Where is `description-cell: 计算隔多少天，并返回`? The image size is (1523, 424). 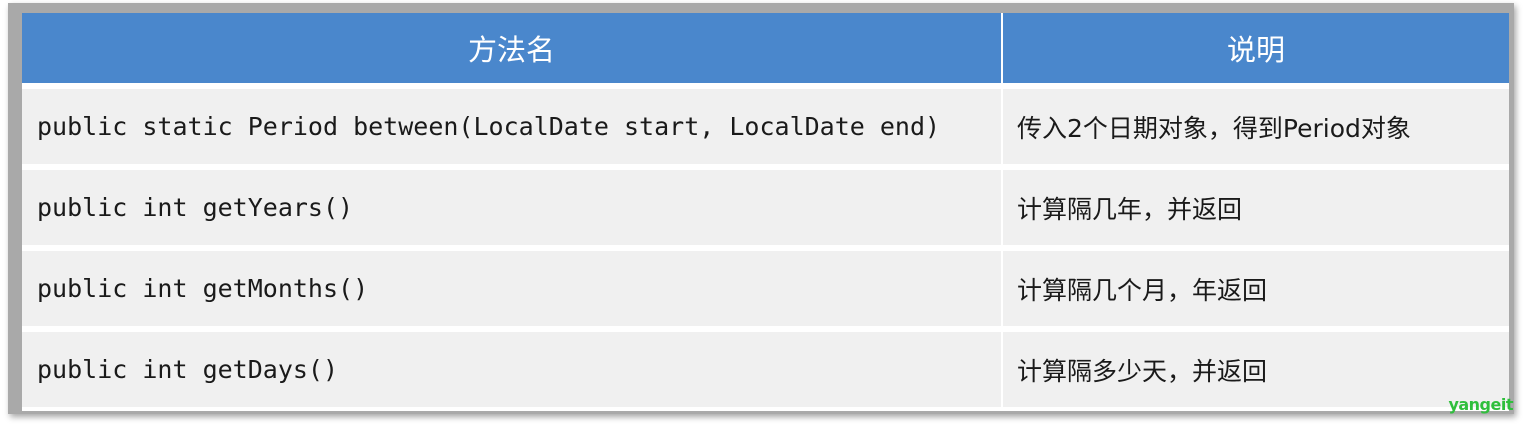 description-cell: 计算隔多少天，并返回 is located at coordinates (1255, 366).